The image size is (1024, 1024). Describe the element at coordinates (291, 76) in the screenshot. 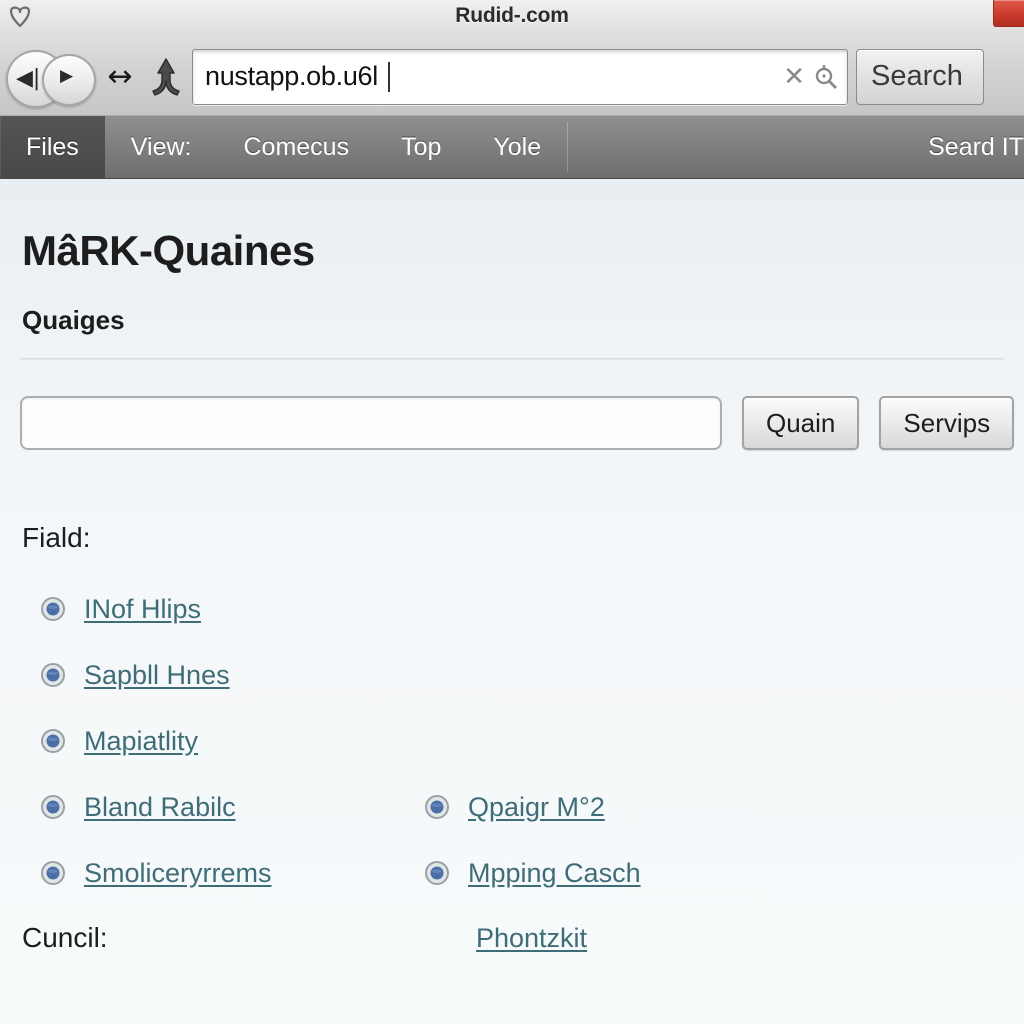

I see `address-bar-value: nustapp.ob.u6l` at that location.